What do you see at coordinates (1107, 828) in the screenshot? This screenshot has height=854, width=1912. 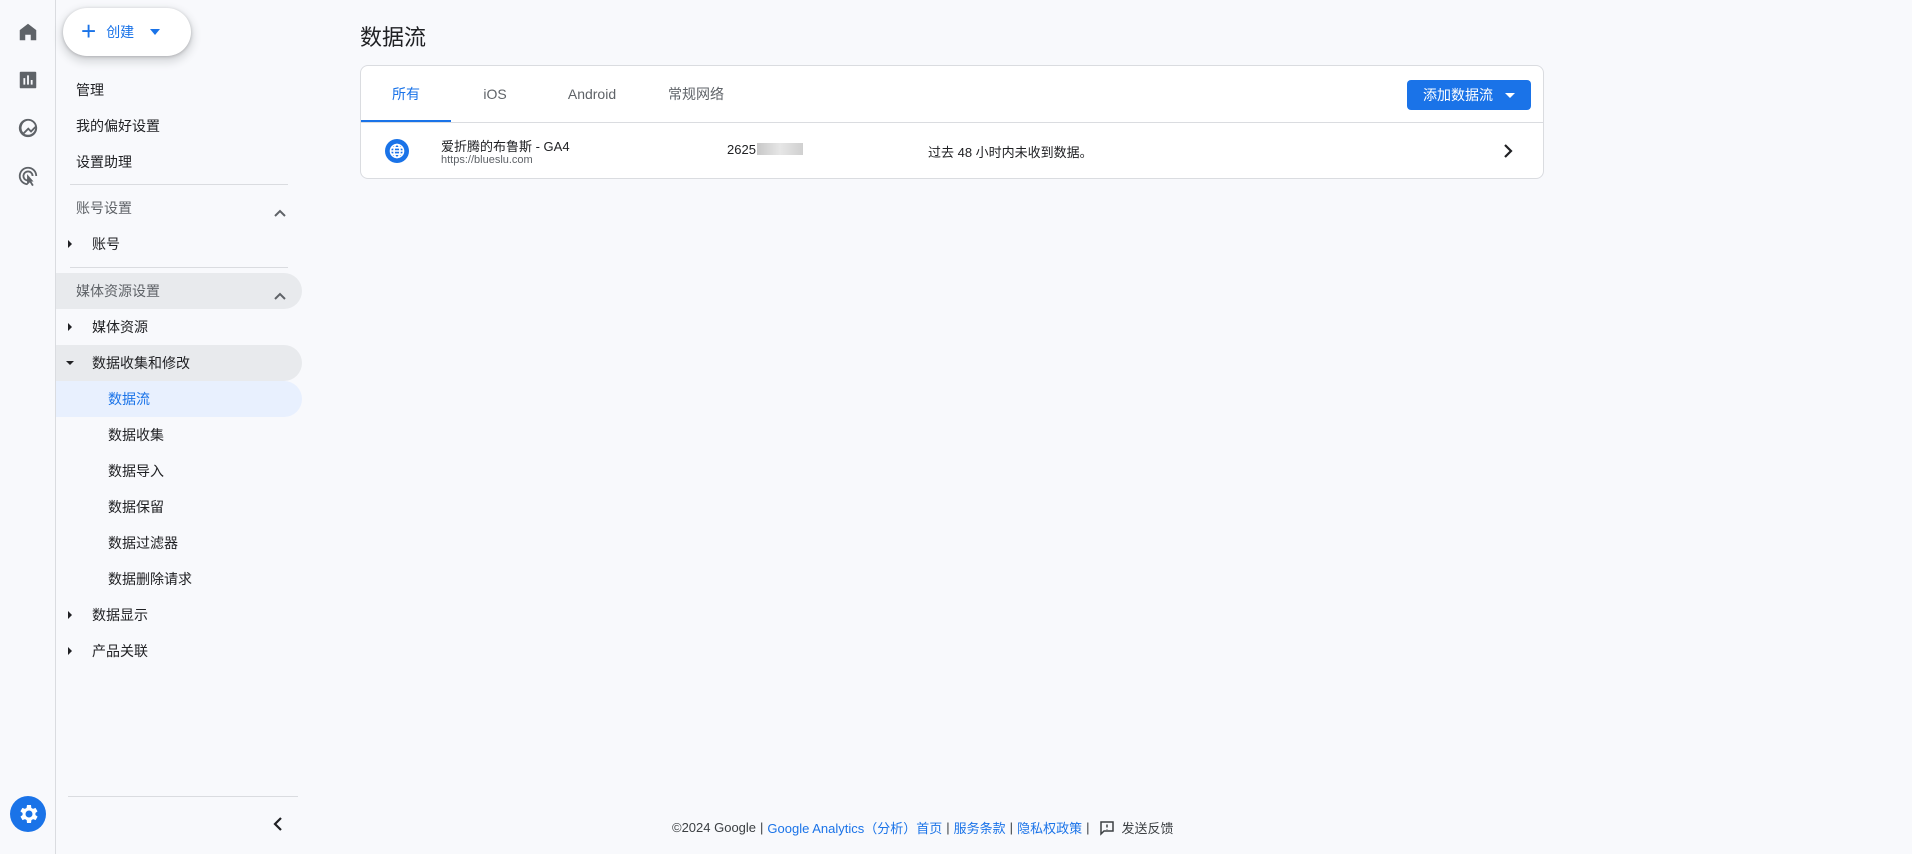 I see `feedback-icon` at bounding box center [1107, 828].